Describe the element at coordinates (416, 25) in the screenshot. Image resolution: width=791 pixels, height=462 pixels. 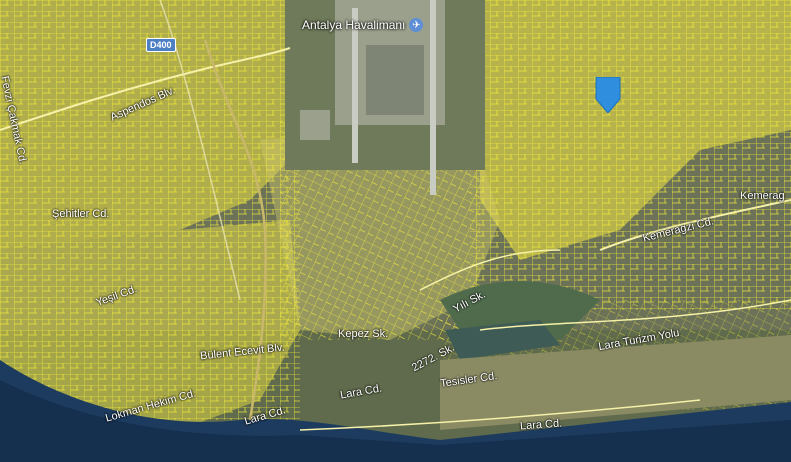
I see `airplane-icon: ✈` at that location.